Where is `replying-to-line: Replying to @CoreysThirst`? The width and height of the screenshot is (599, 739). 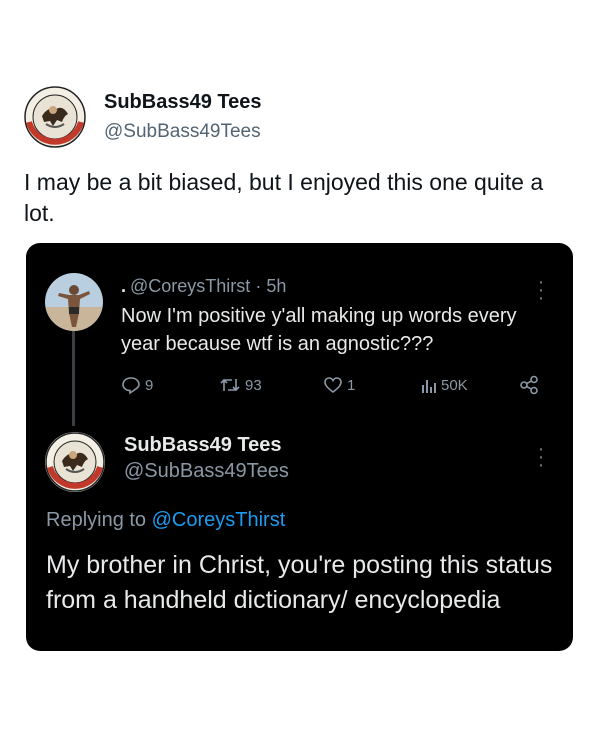 replying-to-line: Replying to @CoreysThirst is located at coordinates (165, 520).